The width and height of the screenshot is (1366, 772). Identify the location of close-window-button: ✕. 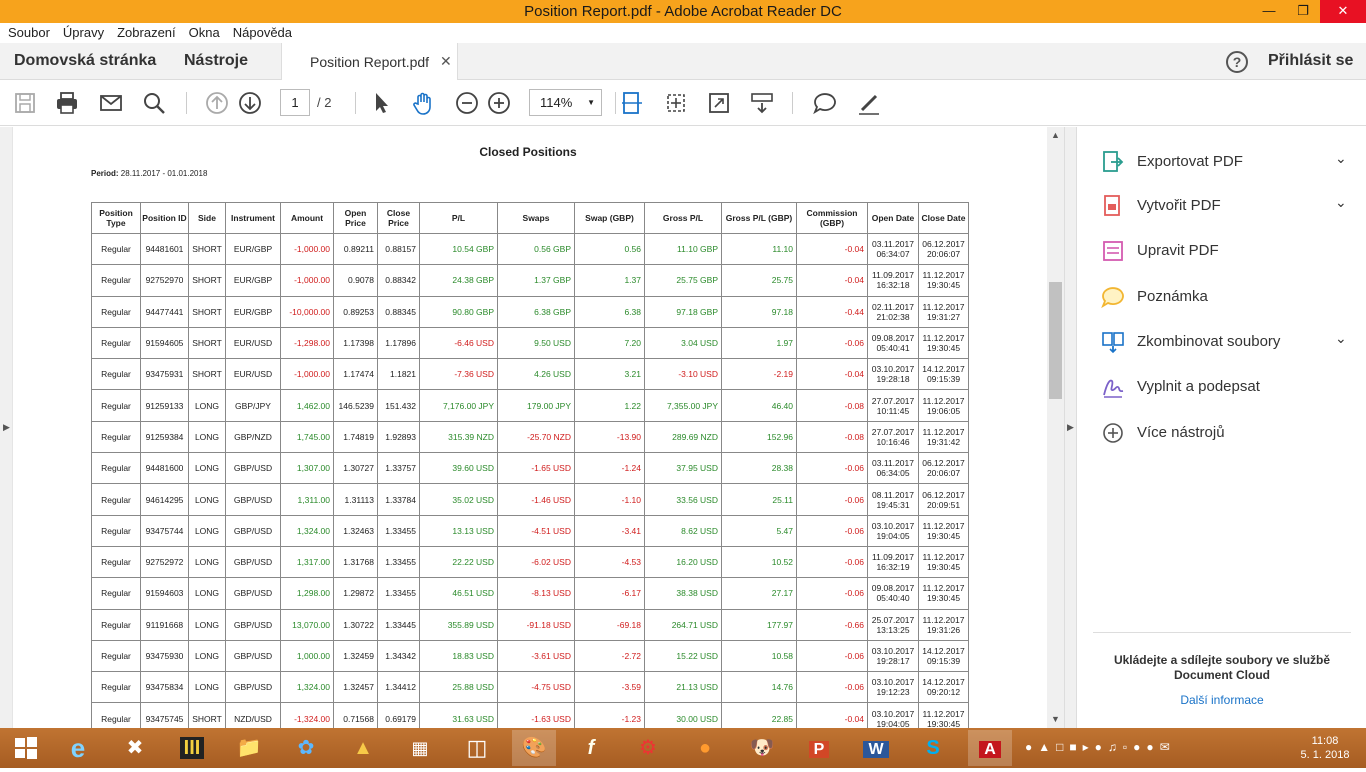
(1343, 11).